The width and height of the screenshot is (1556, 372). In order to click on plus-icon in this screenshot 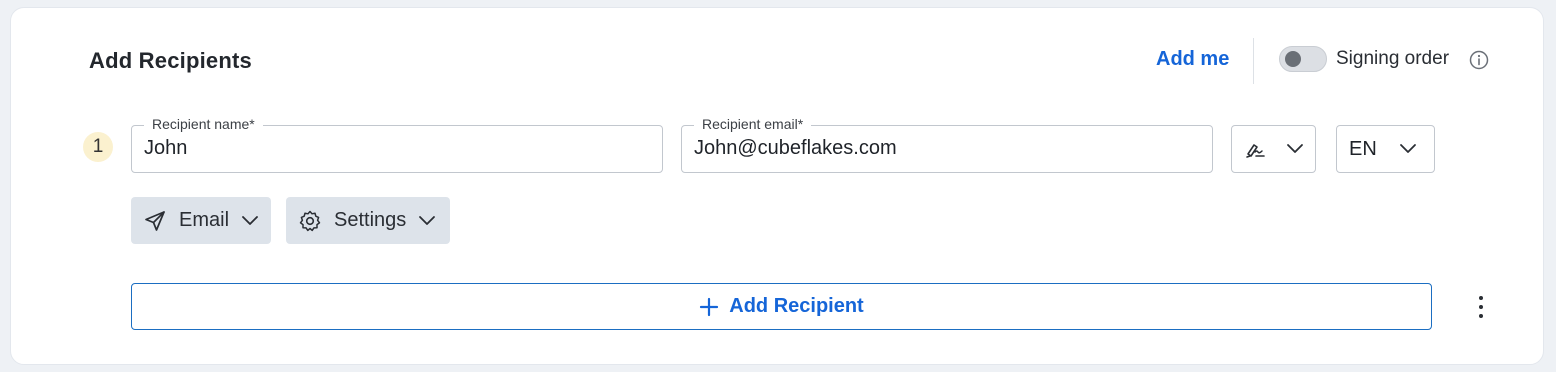, I will do `click(709, 306)`.